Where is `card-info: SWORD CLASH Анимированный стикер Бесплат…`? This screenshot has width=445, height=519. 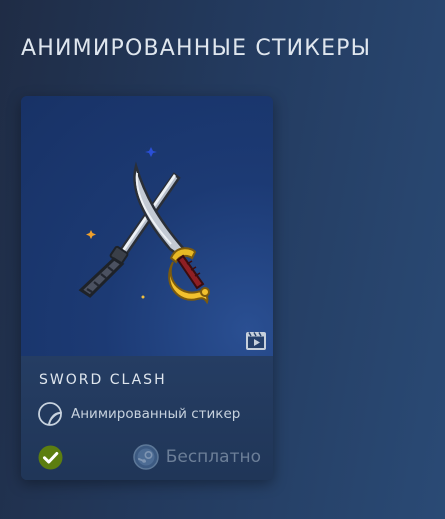
card-info: SWORD CLASH Анимированный стикер Бесплат… is located at coordinates (147, 418).